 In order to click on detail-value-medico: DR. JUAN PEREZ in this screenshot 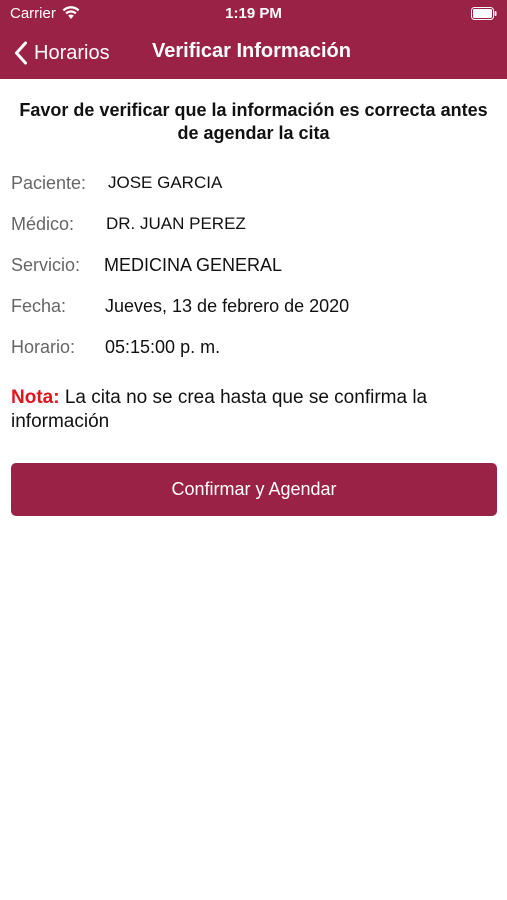, I will do `click(176, 223)`.